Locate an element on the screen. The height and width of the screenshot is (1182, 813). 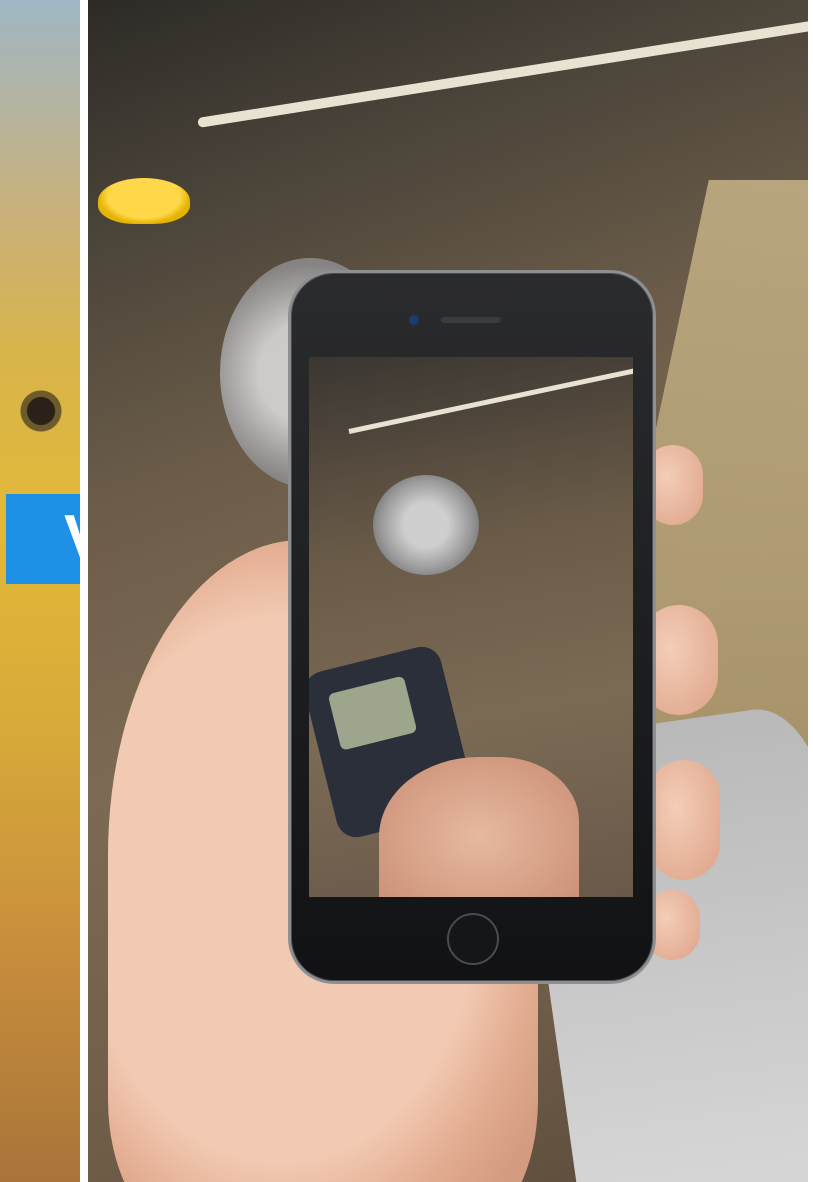
screen-anemometer-fan is located at coordinates (426, 525).